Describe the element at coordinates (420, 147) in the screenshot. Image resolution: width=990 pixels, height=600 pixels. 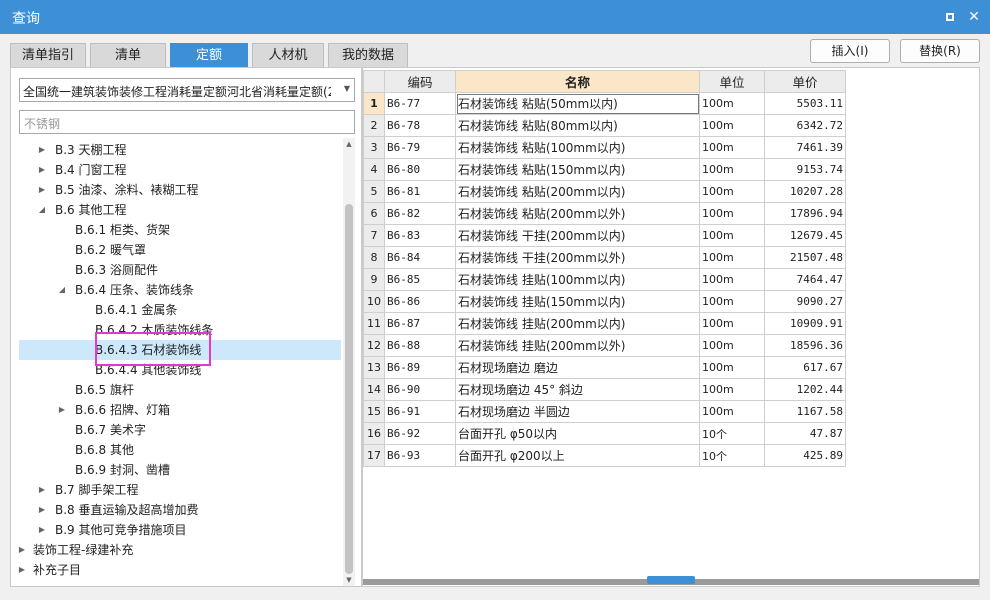
I see `cell-code: B6-79` at that location.